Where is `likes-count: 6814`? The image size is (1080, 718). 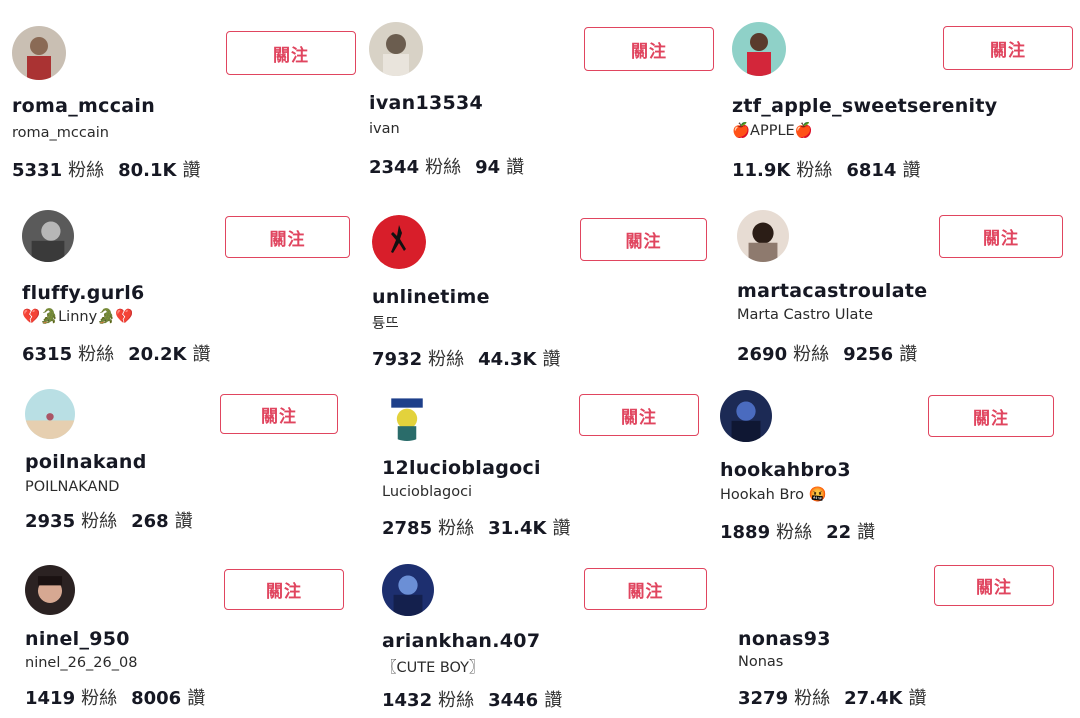
likes-count: 6814 is located at coordinates (871, 170).